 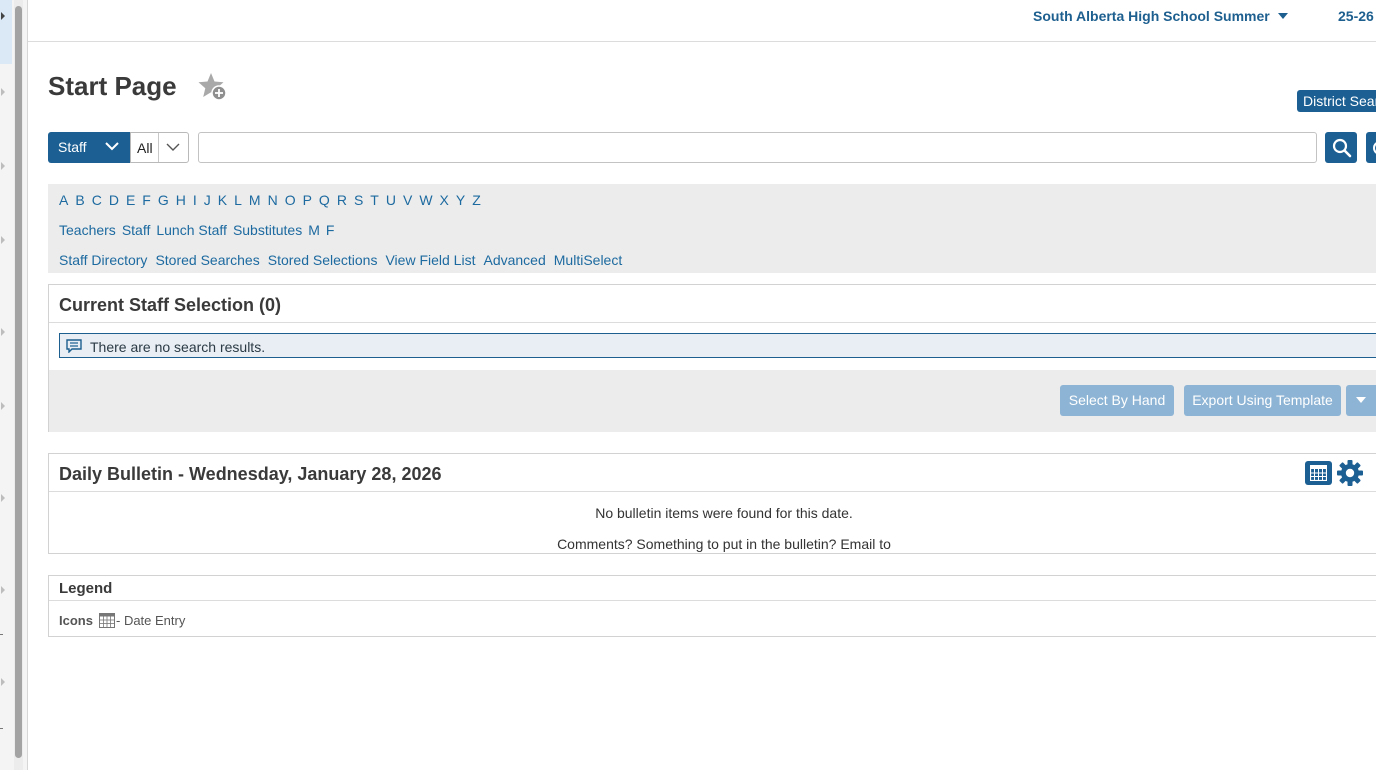 What do you see at coordinates (146, 200) in the screenshot?
I see `letter-link-f: F` at bounding box center [146, 200].